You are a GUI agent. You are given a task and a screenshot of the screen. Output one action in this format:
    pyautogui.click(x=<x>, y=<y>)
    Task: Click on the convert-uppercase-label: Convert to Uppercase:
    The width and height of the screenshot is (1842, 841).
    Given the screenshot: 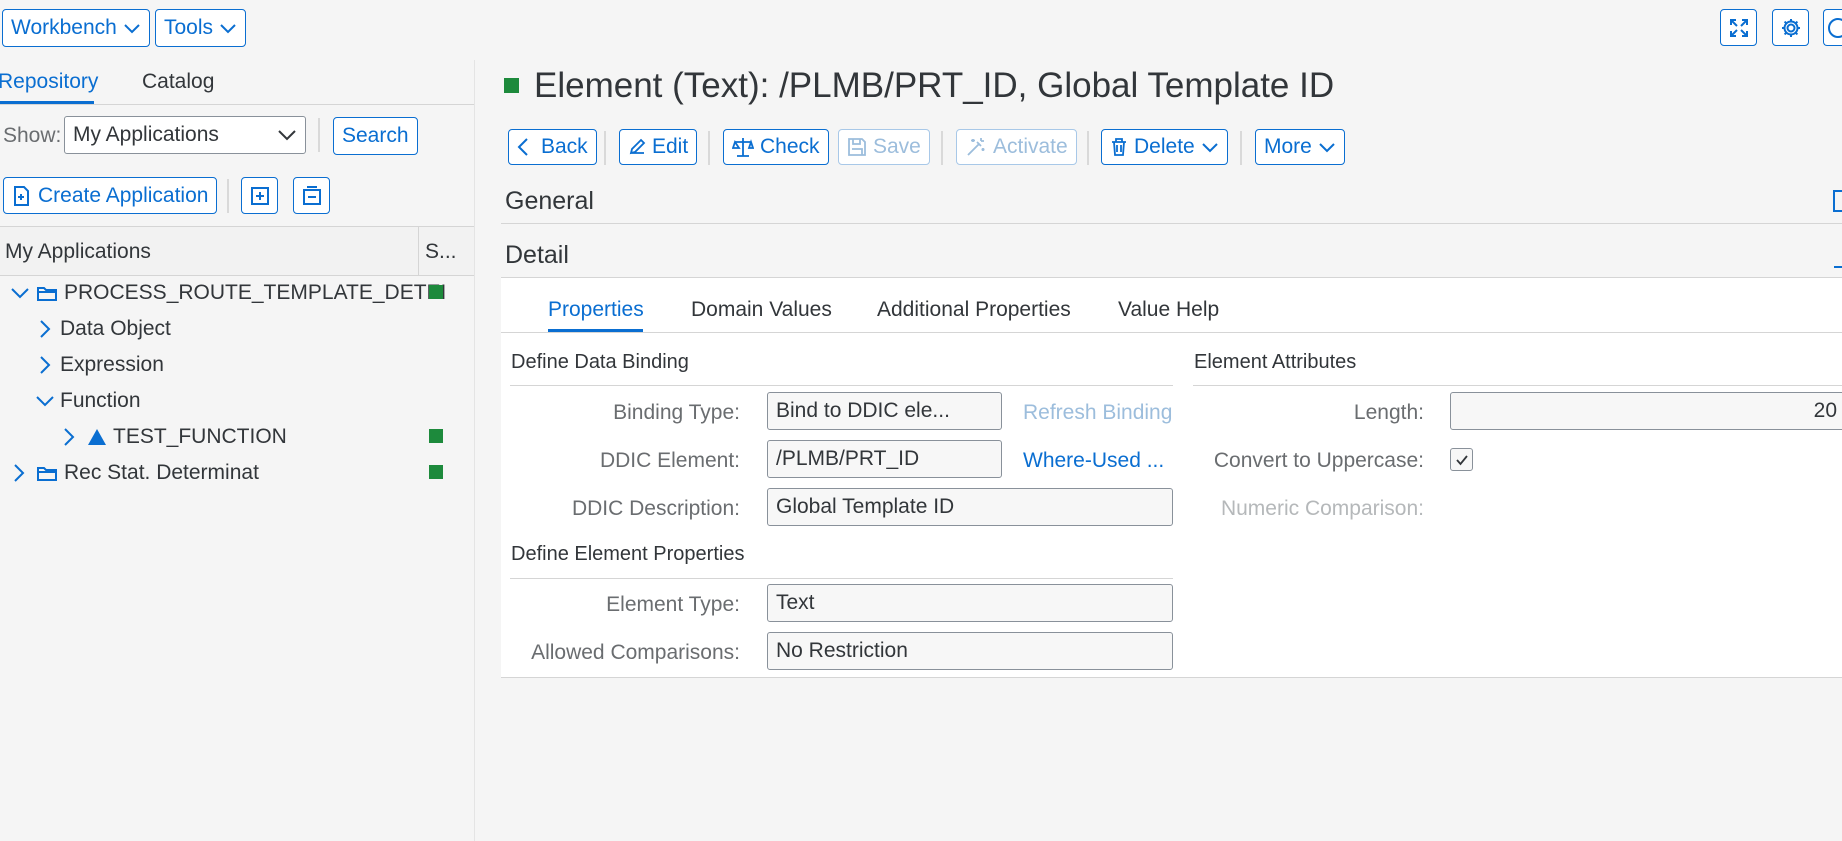 What is the action you would take?
    pyautogui.click(x=1318, y=460)
    